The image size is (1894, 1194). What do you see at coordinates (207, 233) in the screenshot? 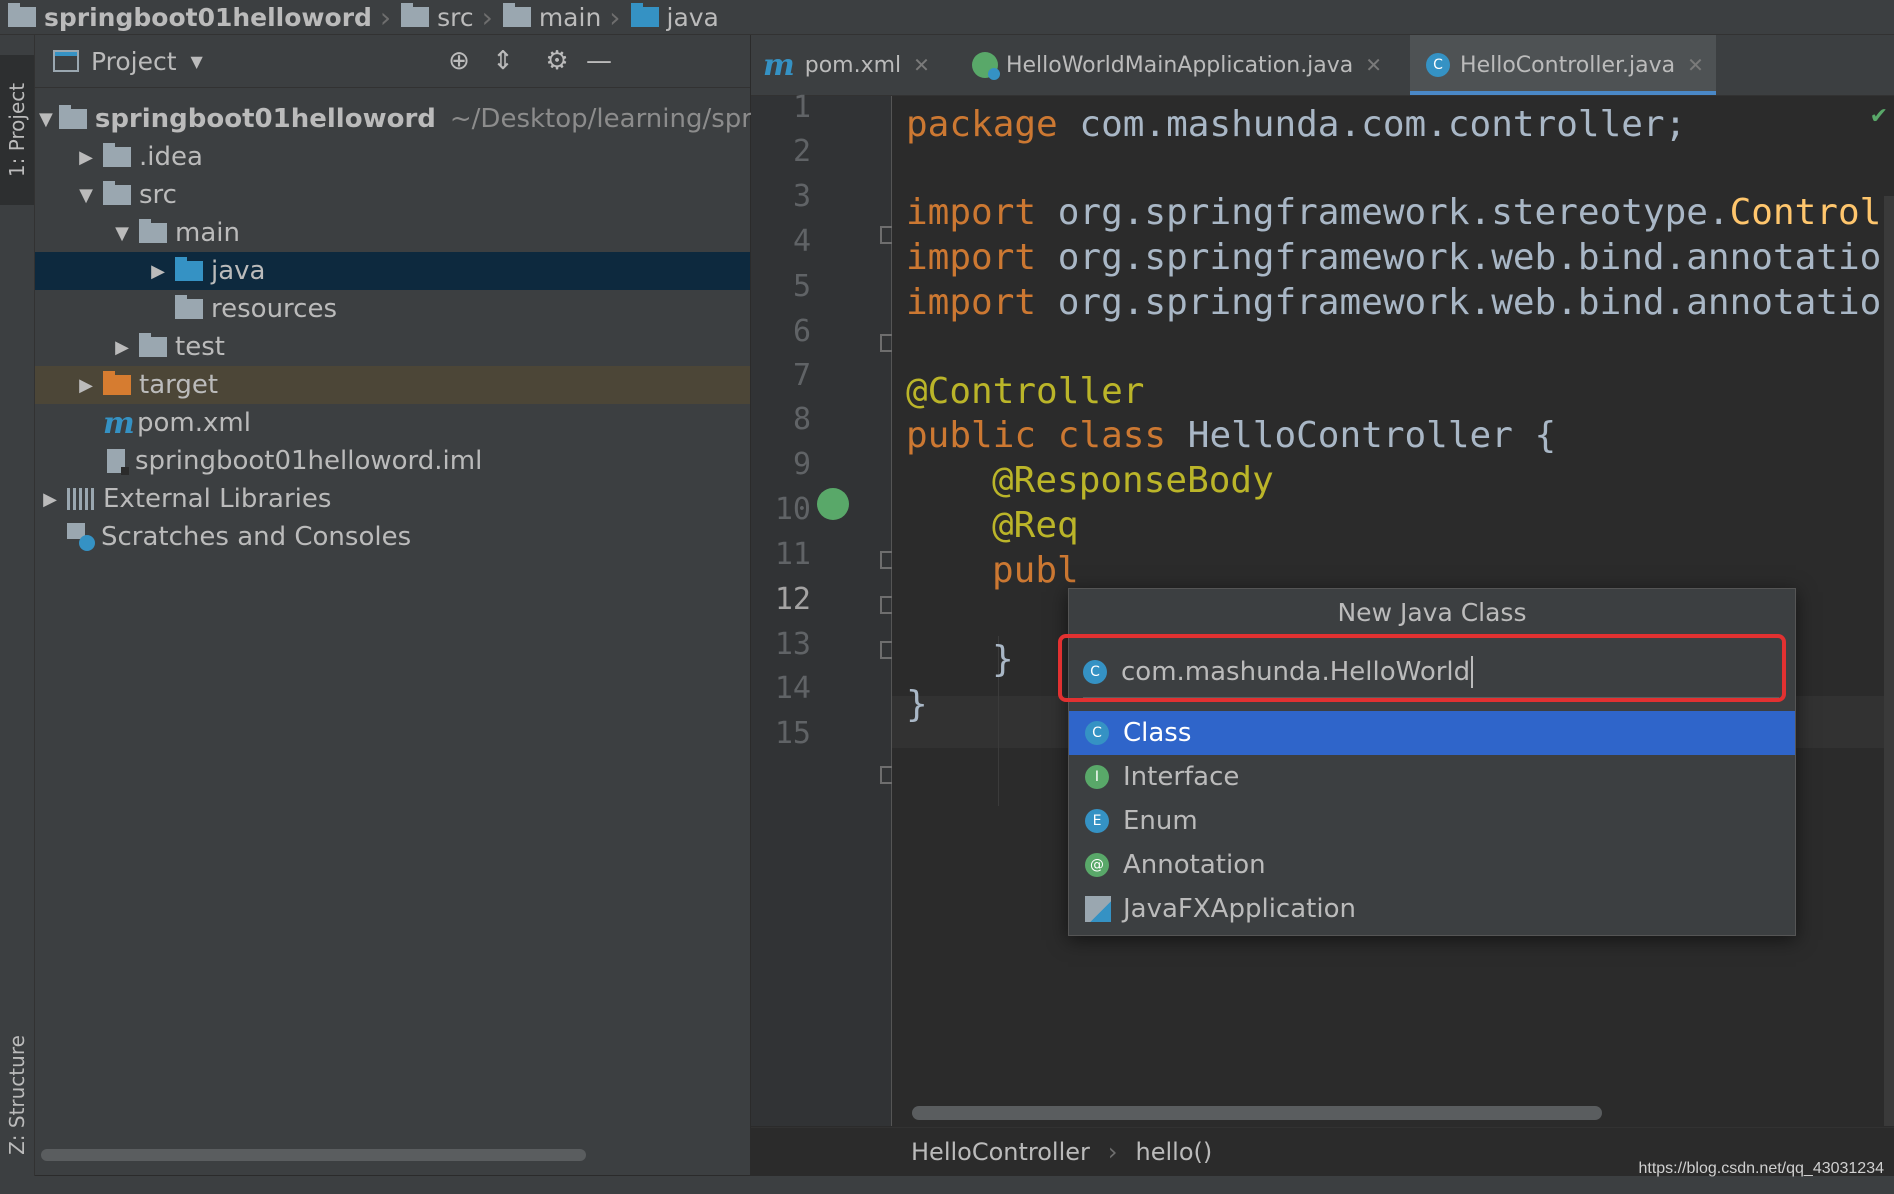
I see `tree-item-label: main` at bounding box center [207, 233].